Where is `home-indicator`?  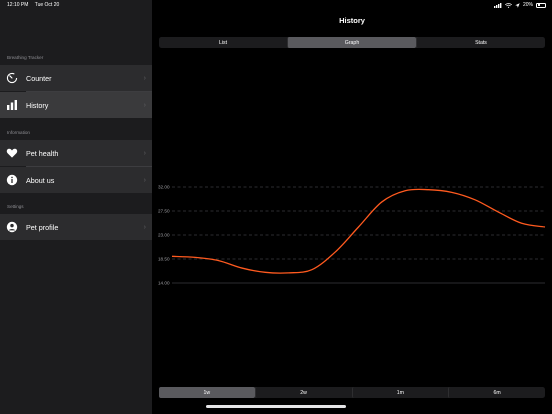
home-indicator is located at coordinates (276, 406).